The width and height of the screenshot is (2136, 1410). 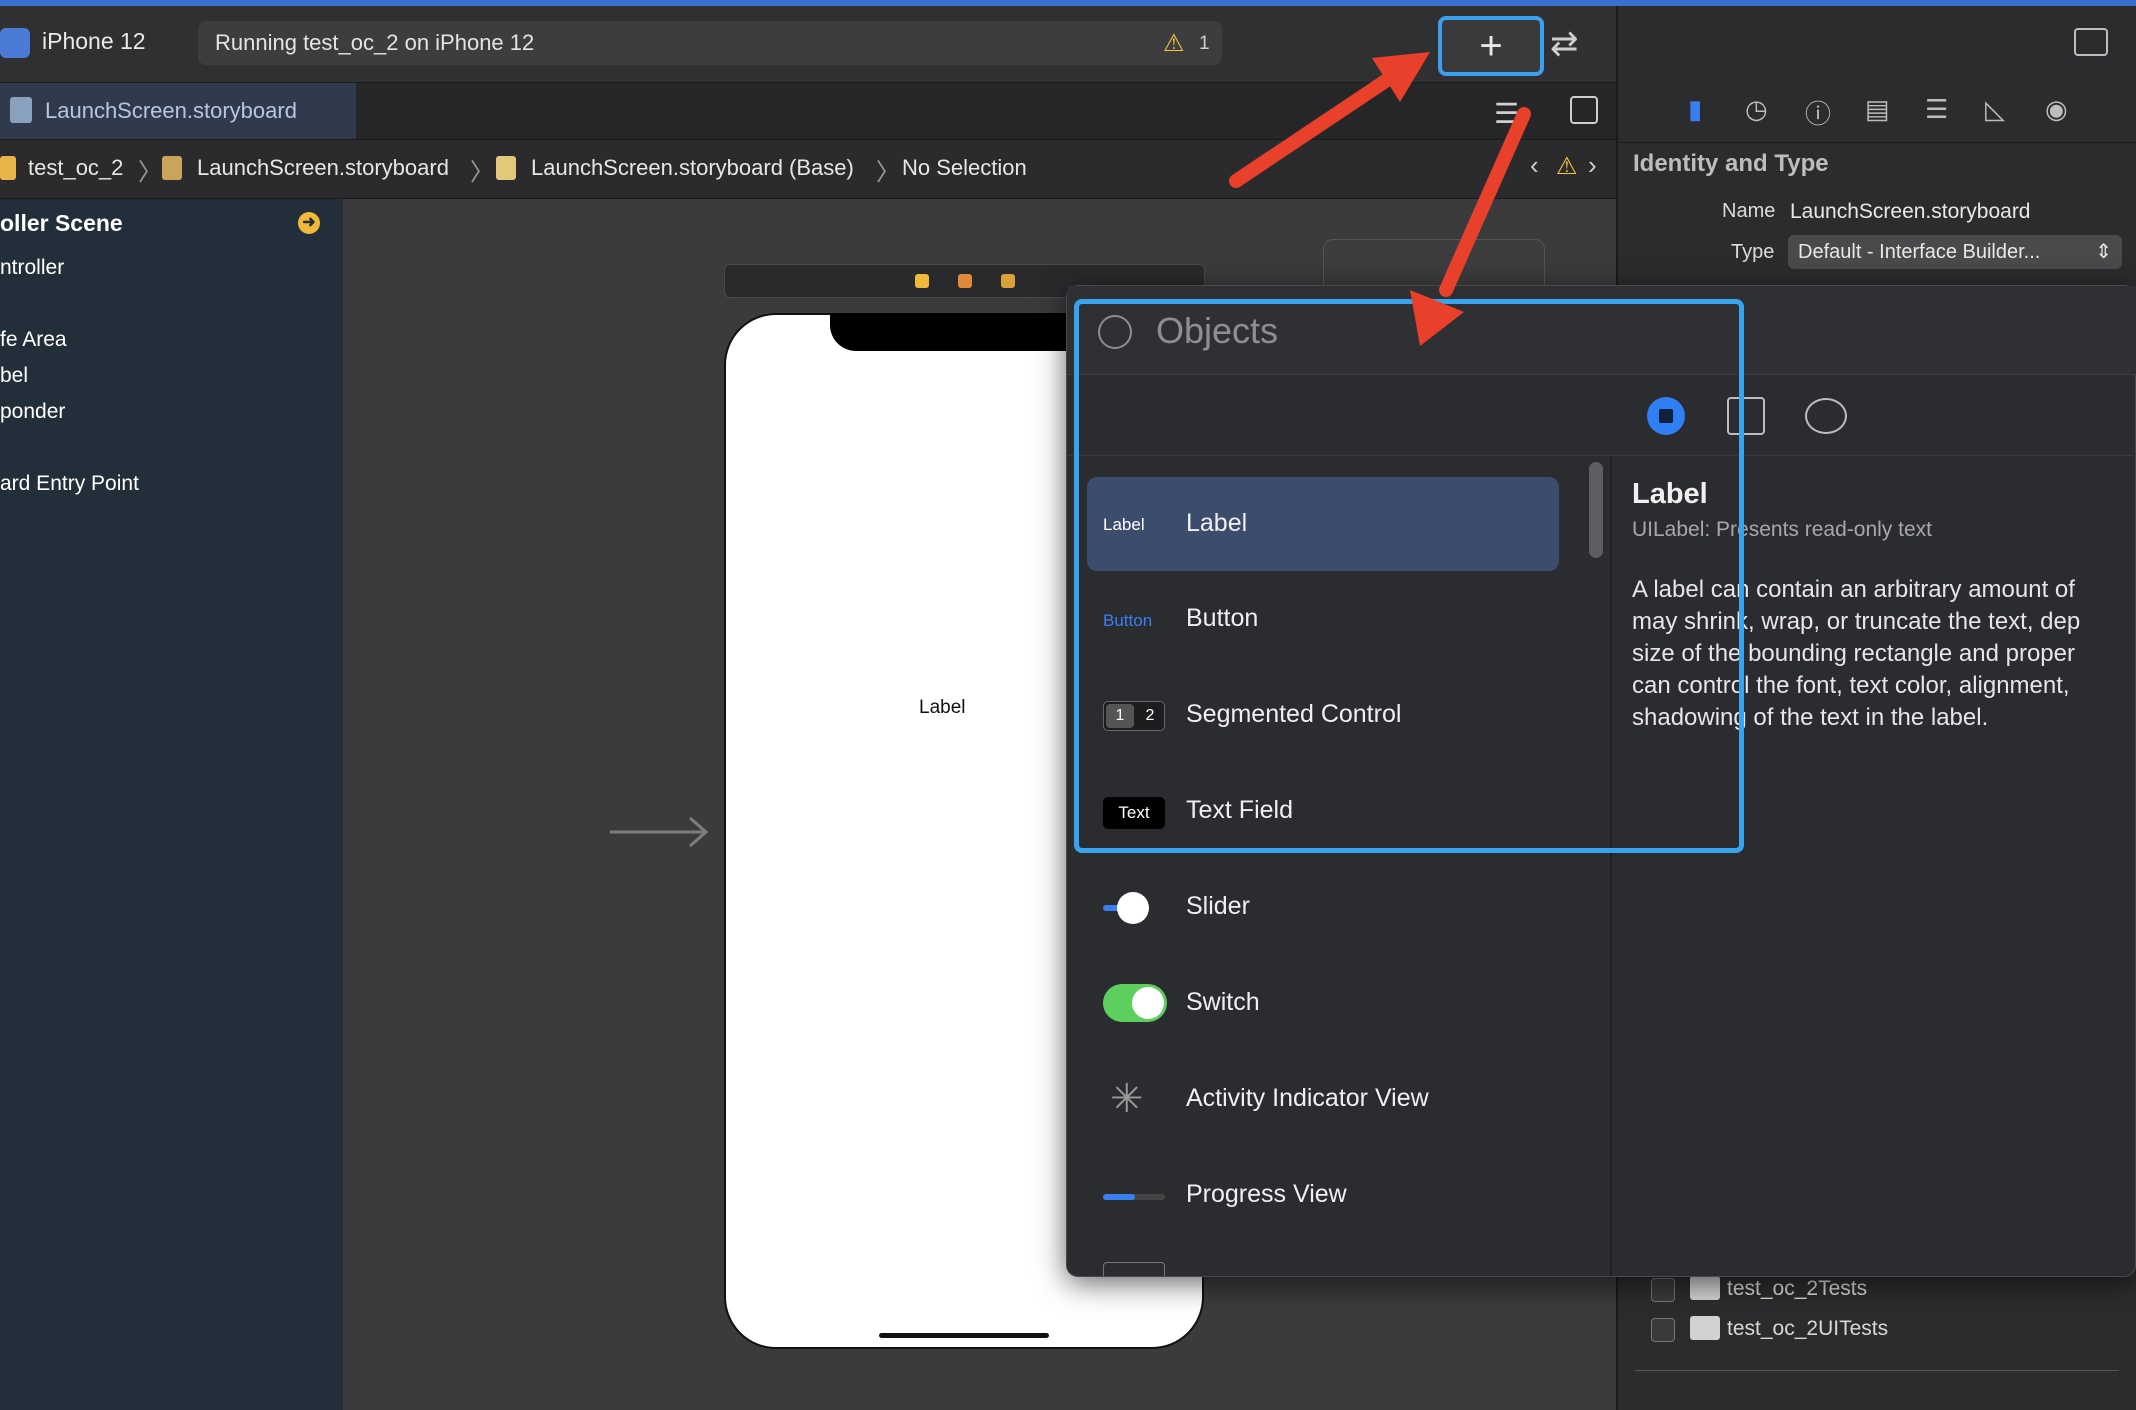 I want to click on type-select: Default - Interface Builder... ⇕, so click(x=1955, y=252).